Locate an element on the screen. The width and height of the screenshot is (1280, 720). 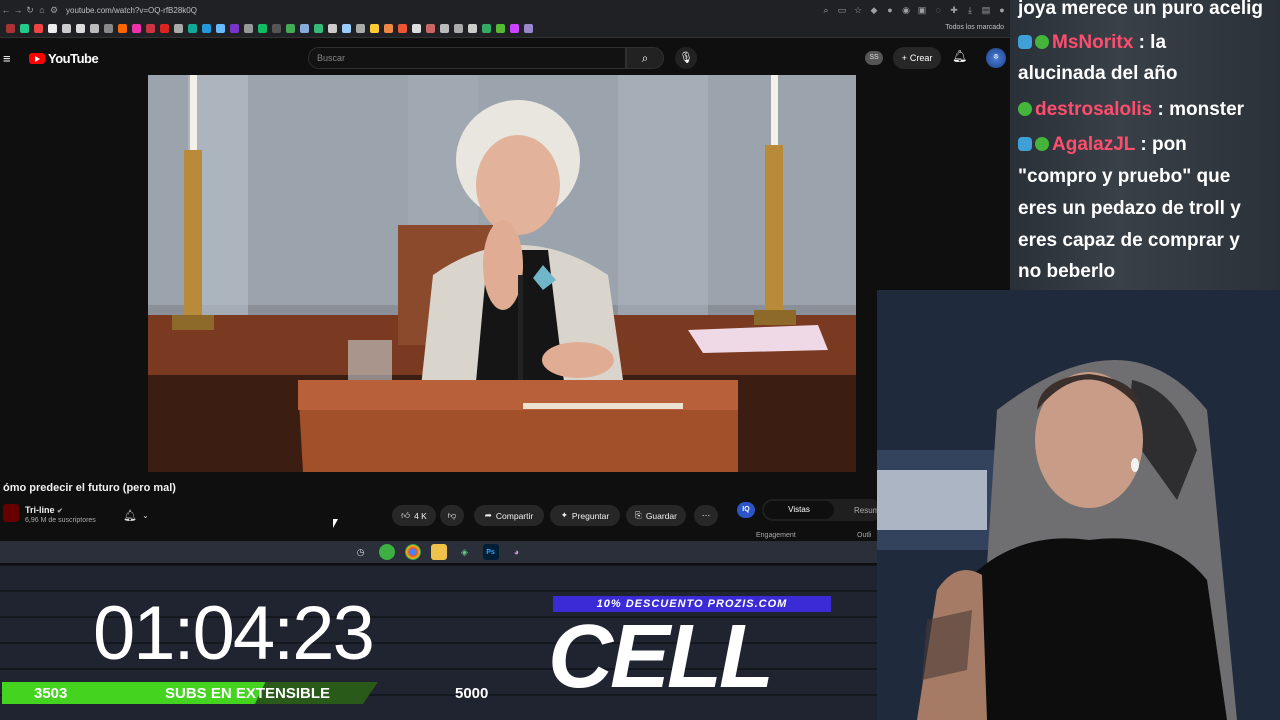
url-field: youtube.com/watch?v=OQ-rfB28k0Q is located at coordinates (442, 10).